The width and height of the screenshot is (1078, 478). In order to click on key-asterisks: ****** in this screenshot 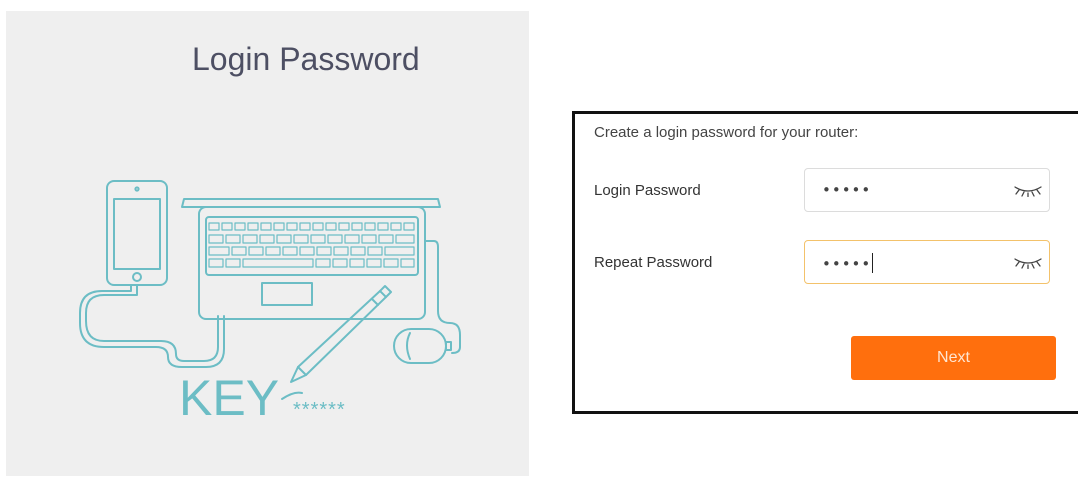, I will do `click(319, 410)`.